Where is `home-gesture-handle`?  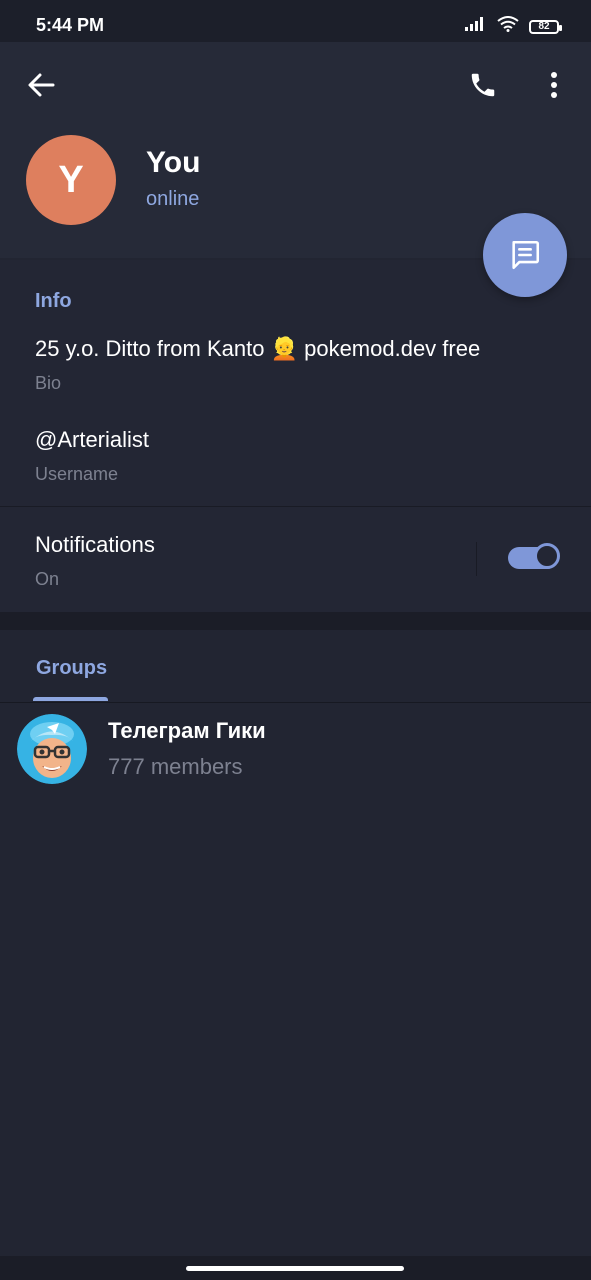
home-gesture-handle is located at coordinates (295, 1268).